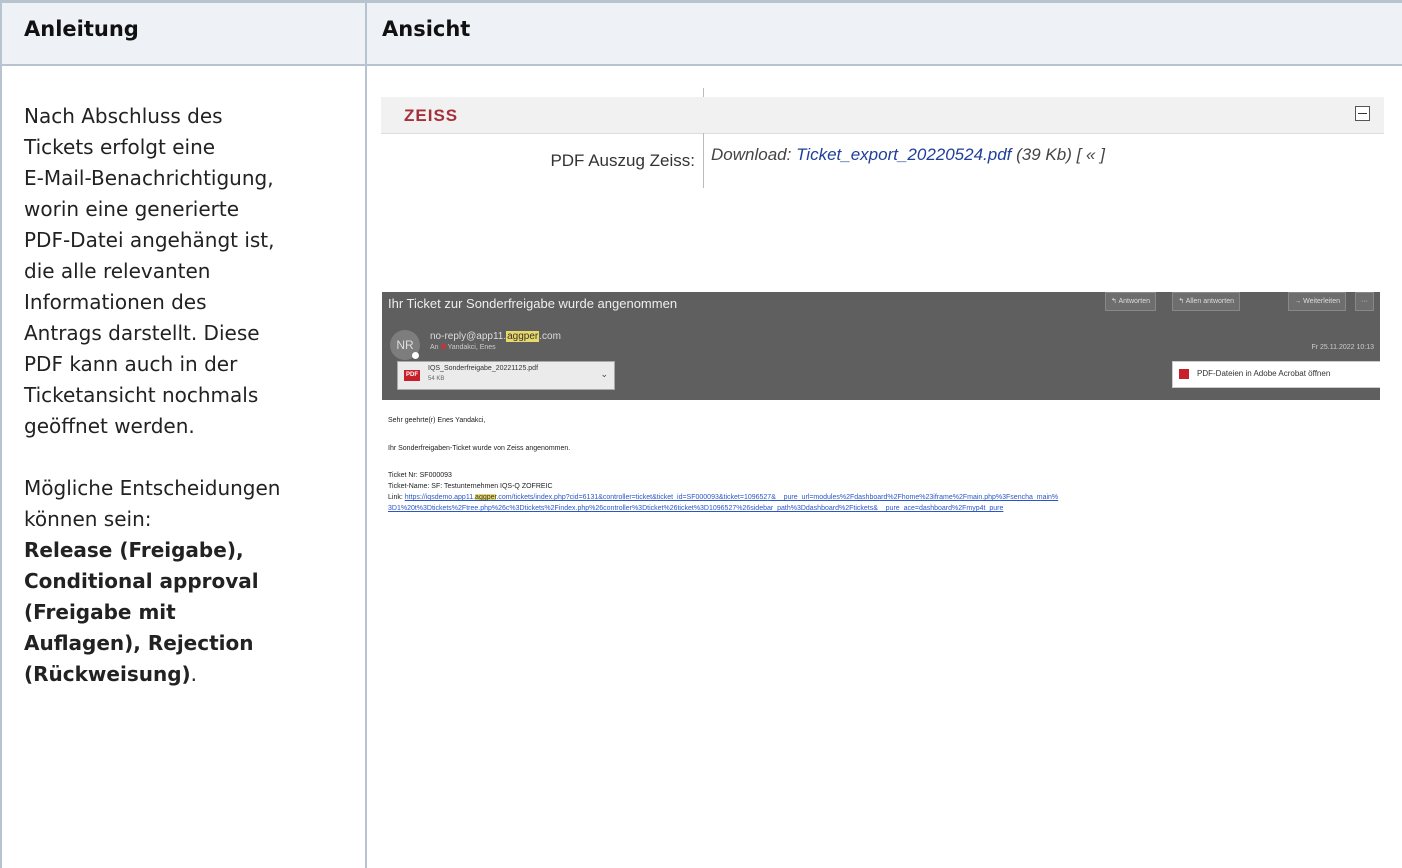 This screenshot has width=1402, height=868. I want to click on file-size: (39 Kb) [ « ], so click(1058, 154).